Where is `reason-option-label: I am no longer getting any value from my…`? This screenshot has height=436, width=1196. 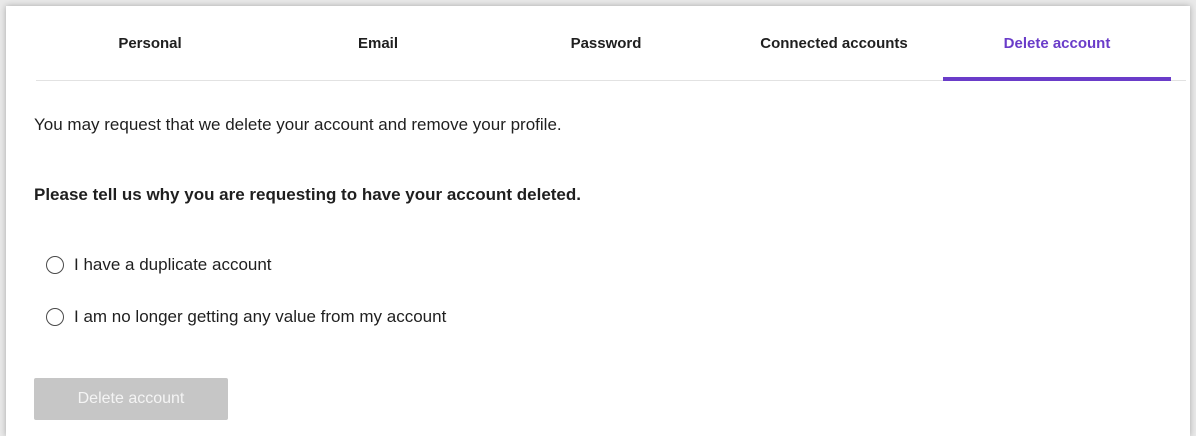 reason-option-label: I am no longer getting any value from my… is located at coordinates (260, 316).